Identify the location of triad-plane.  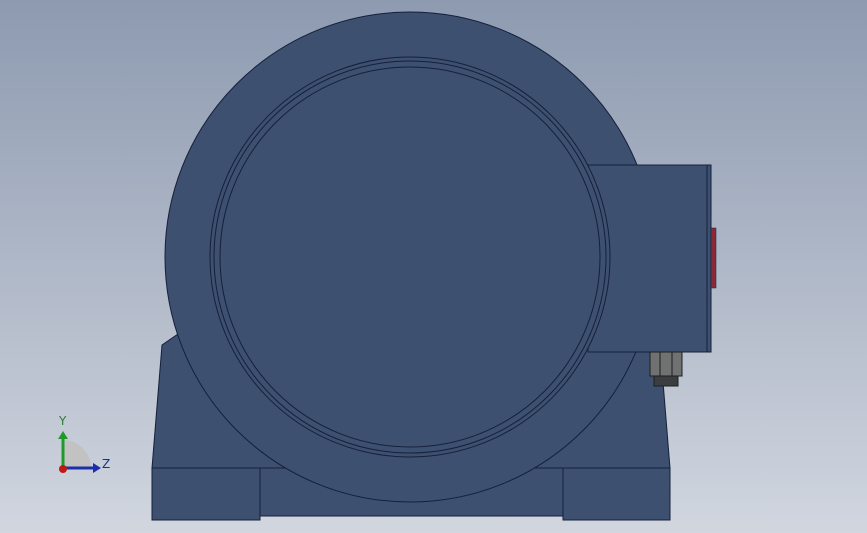
(77, 454).